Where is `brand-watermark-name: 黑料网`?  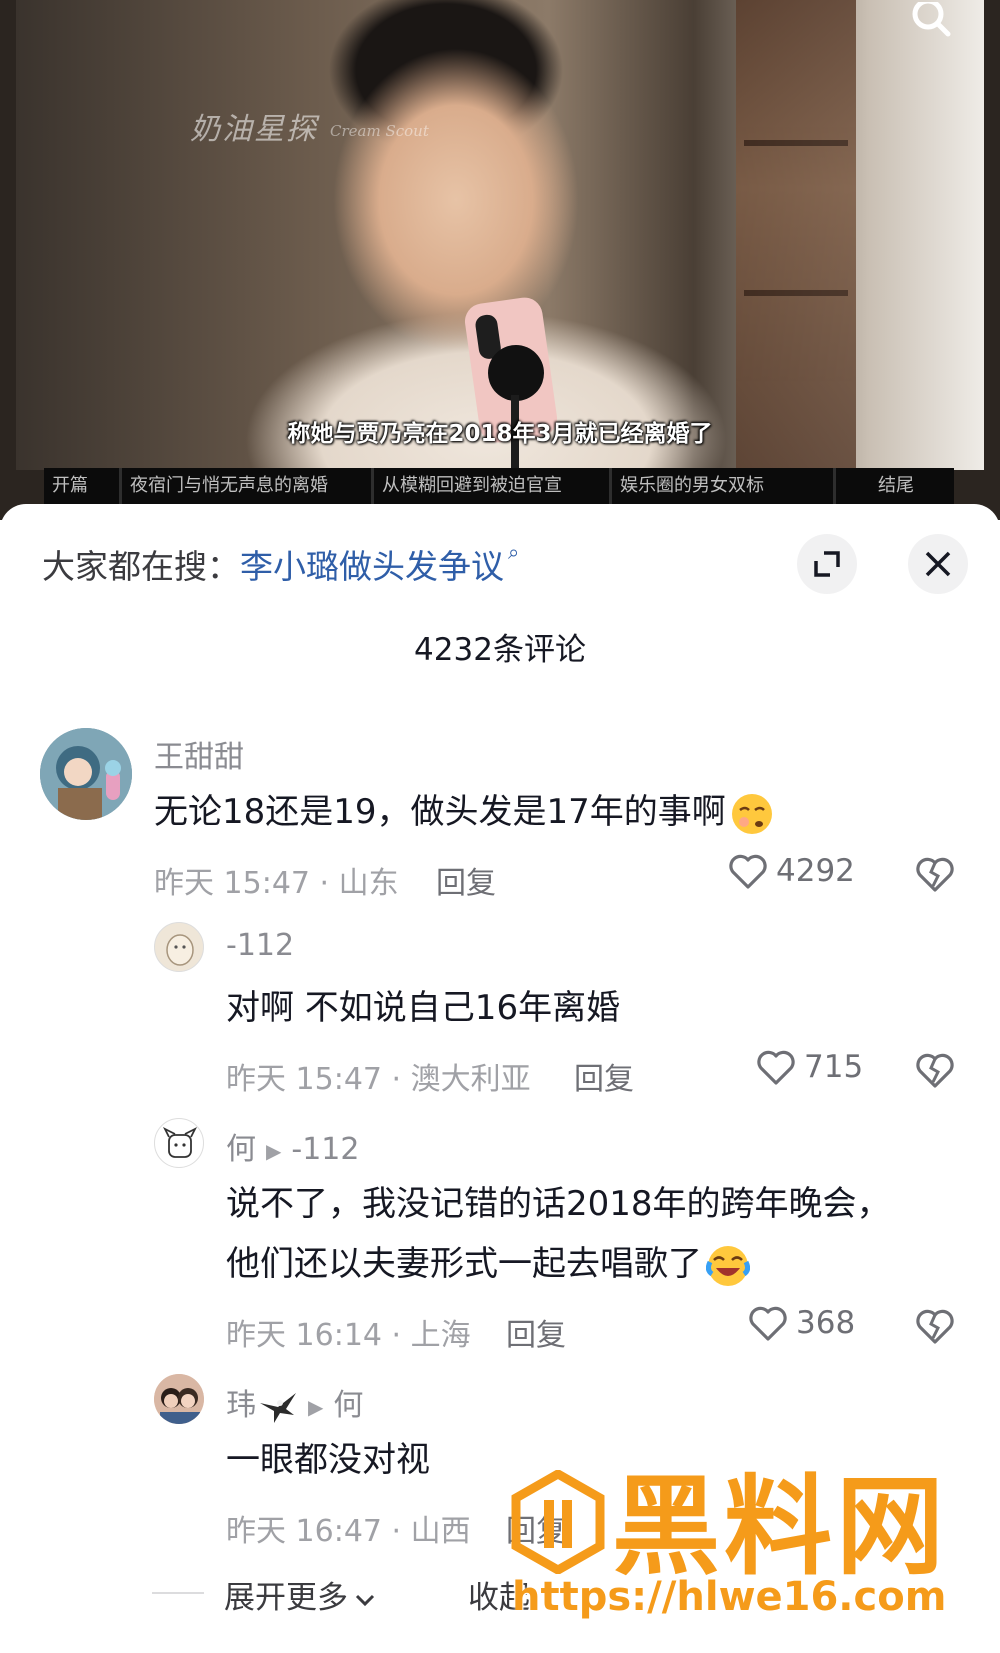 brand-watermark-name: 黑料网 is located at coordinates (780, 1527).